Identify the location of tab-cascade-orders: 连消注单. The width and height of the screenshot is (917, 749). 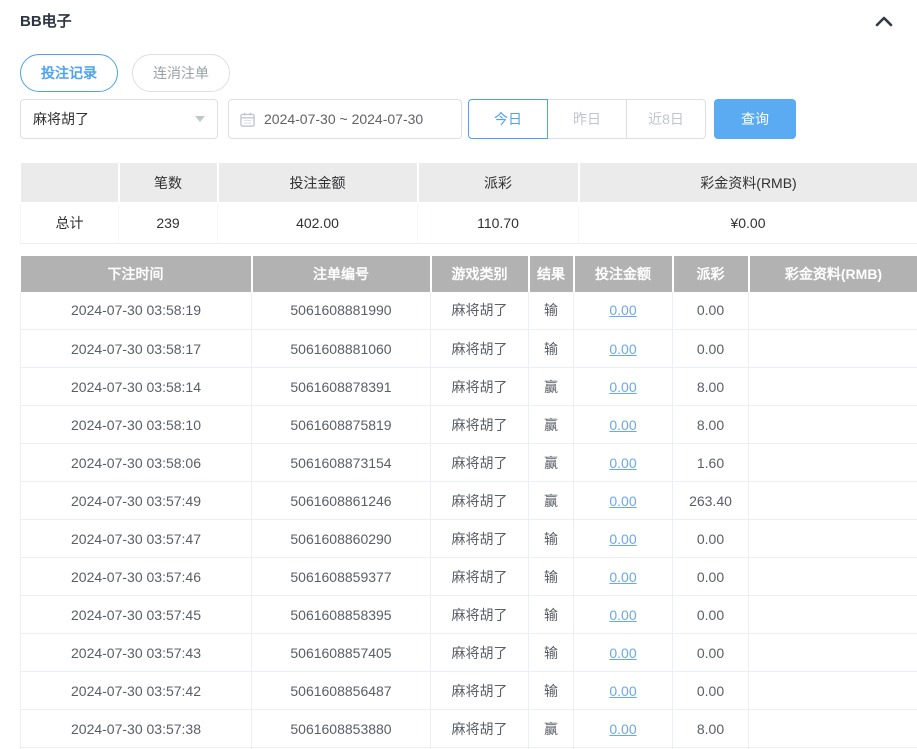
(181, 73).